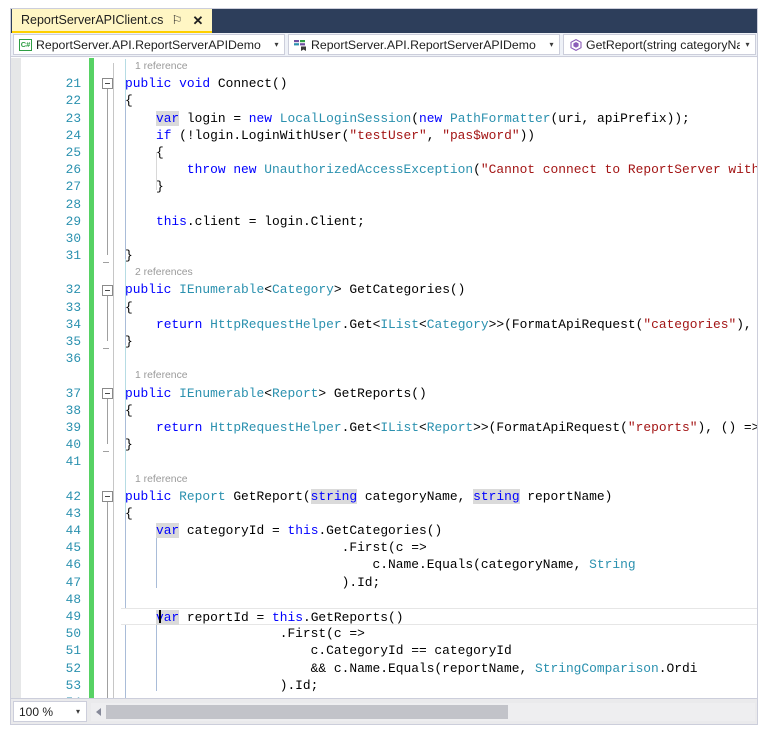 This screenshot has width=772, height=746. I want to click on code-line: public void Connect(), so click(439, 83).